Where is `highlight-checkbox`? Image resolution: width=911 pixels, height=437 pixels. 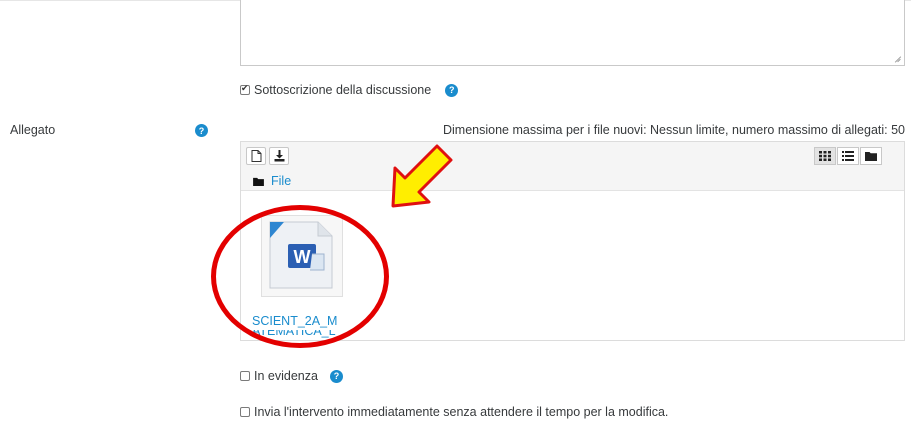
highlight-checkbox is located at coordinates (245, 376).